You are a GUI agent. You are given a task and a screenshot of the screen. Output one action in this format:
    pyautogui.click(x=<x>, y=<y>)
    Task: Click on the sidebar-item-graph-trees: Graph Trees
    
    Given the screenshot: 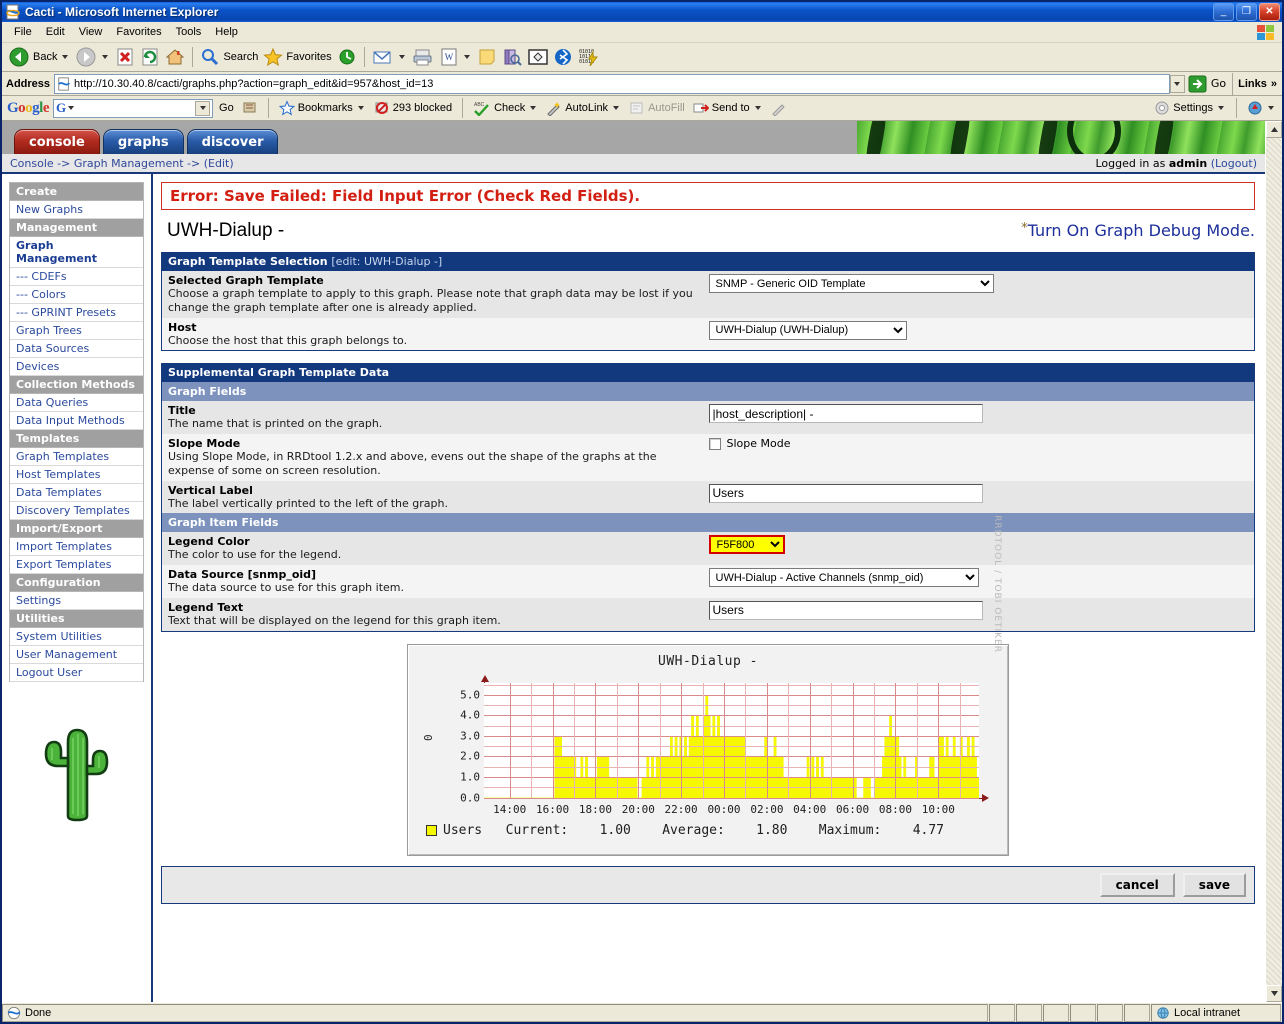 What is the action you would take?
    pyautogui.click(x=76, y=331)
    